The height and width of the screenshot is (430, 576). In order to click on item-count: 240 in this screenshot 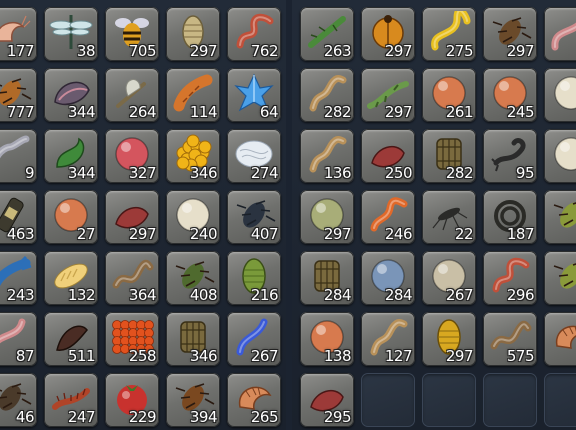, I will do `click(203, 234)`.